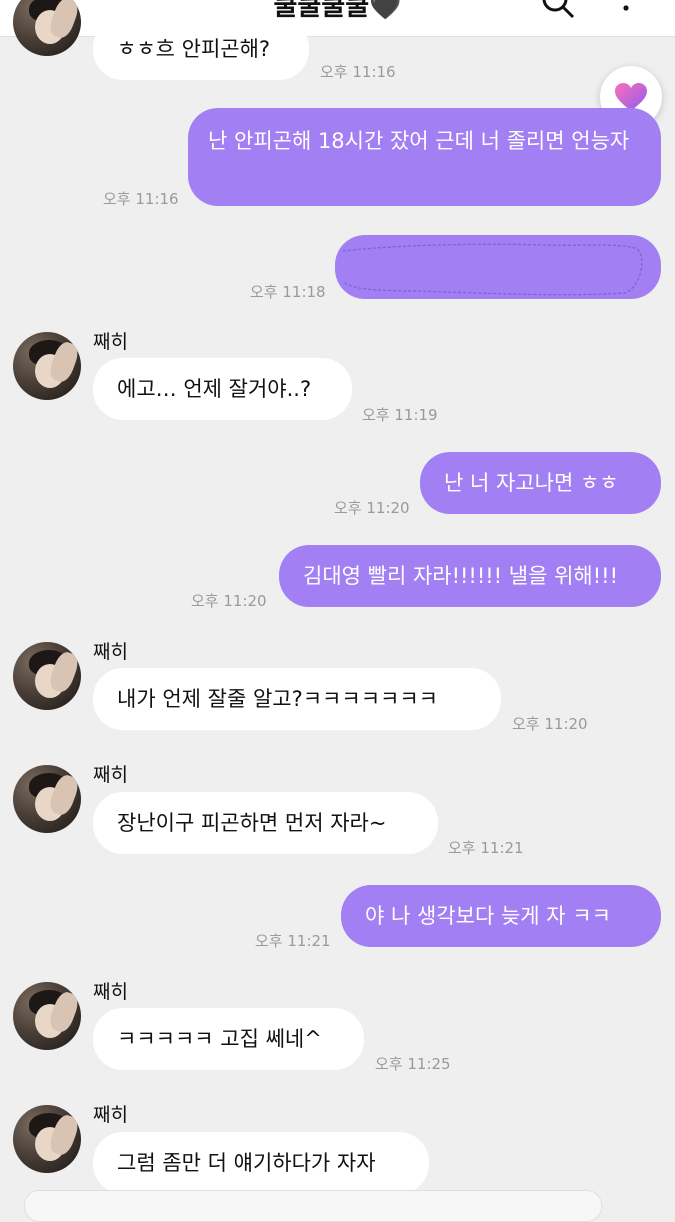 The image size is (675, 1222). What do you see at coordinates (558, 10) in the screenshot?
I see `search-icon` at bounding box center [558, 10].